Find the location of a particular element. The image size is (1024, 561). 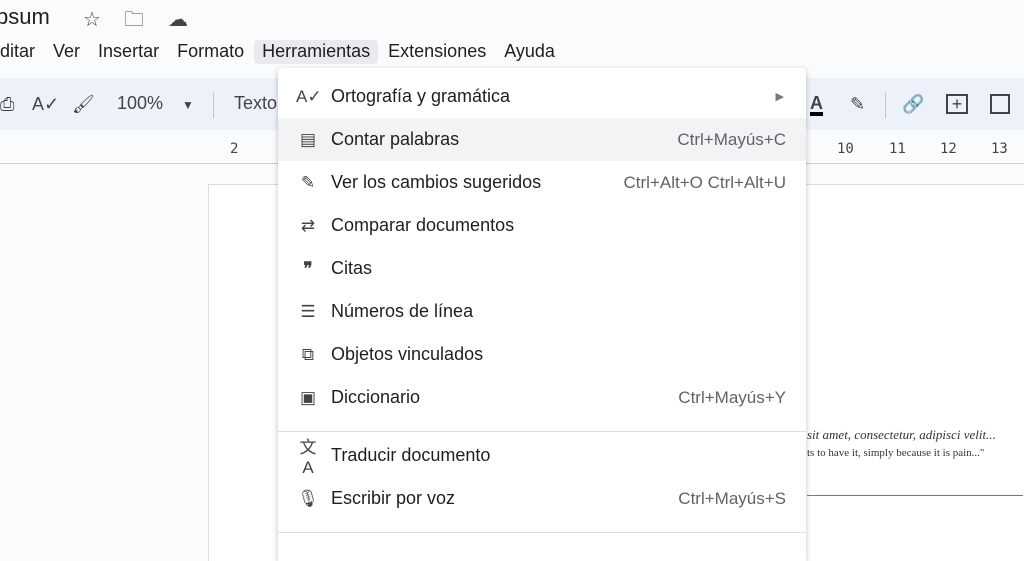

shortcut: Ctrl+Mayús+S is located at coordinates (732, 498).